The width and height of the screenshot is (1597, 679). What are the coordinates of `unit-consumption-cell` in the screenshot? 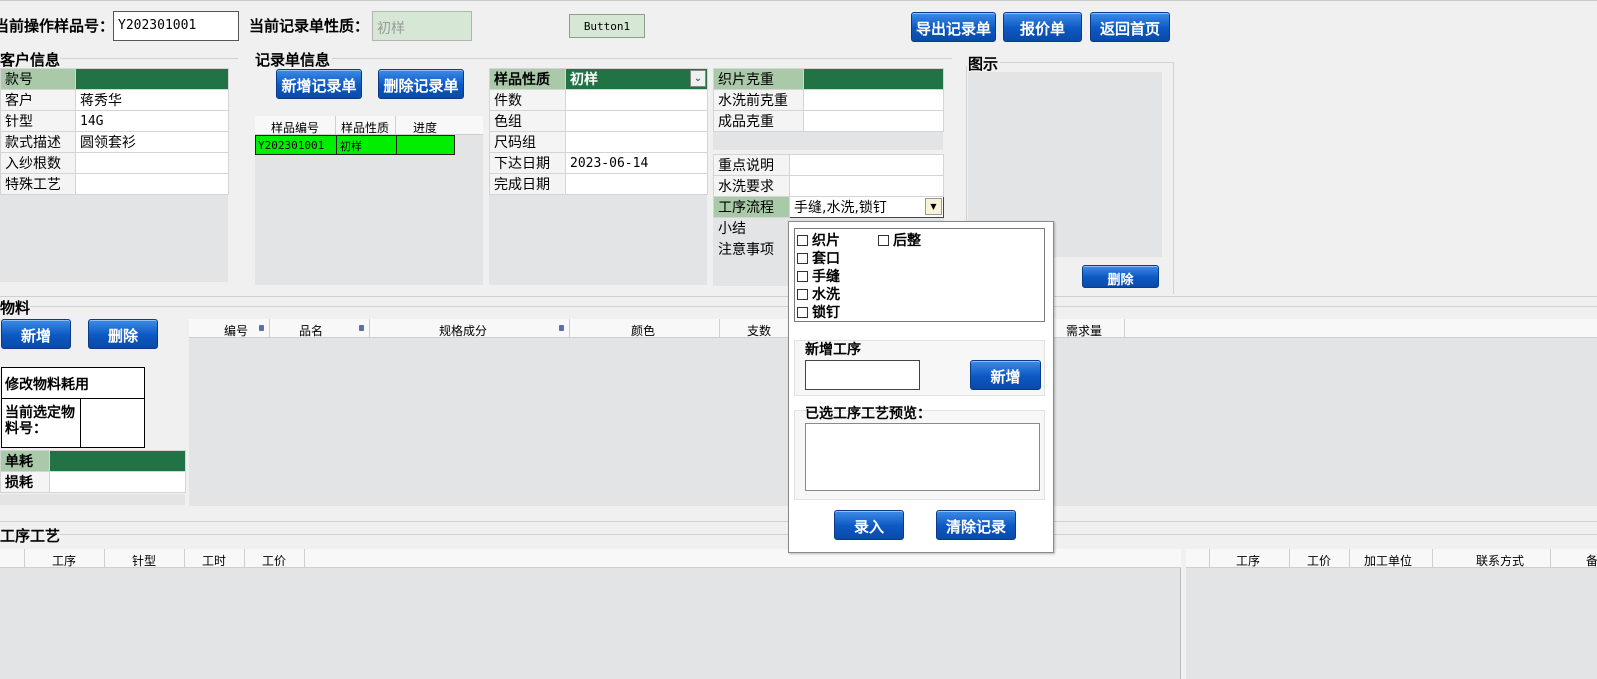 It's located at (117, 461).